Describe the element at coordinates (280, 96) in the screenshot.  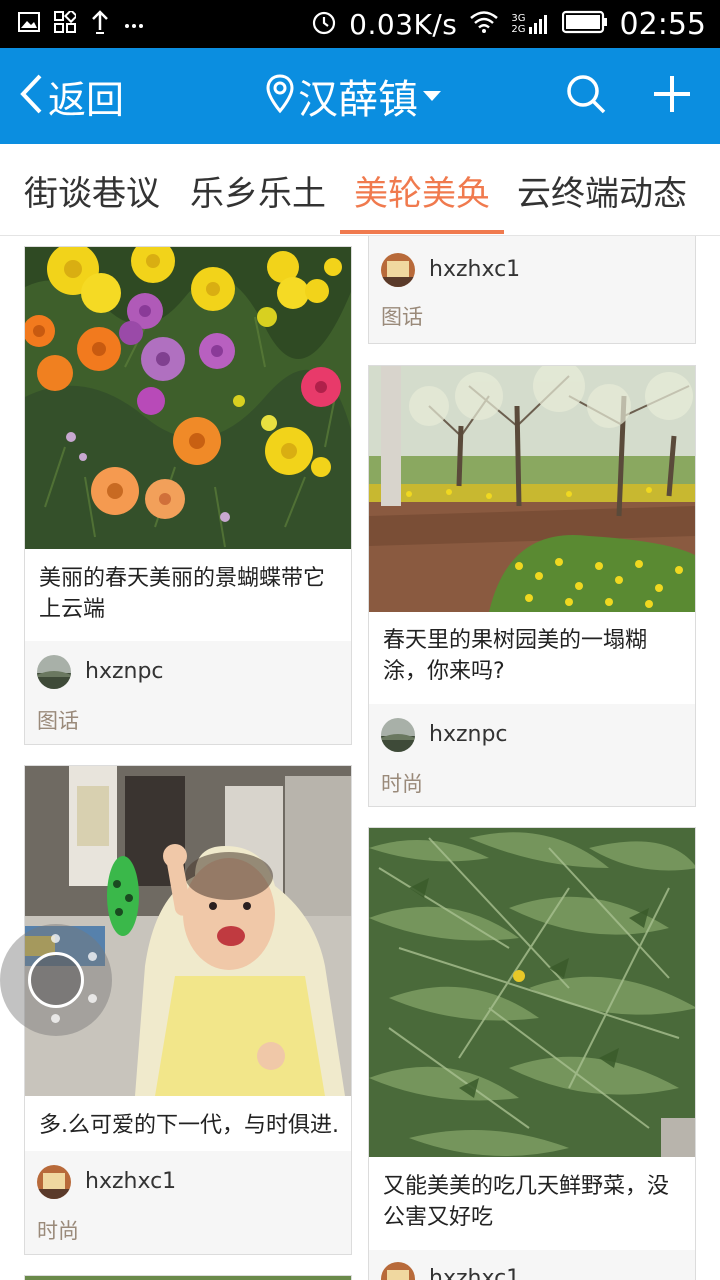
I see `location-pin-icon` at that location.